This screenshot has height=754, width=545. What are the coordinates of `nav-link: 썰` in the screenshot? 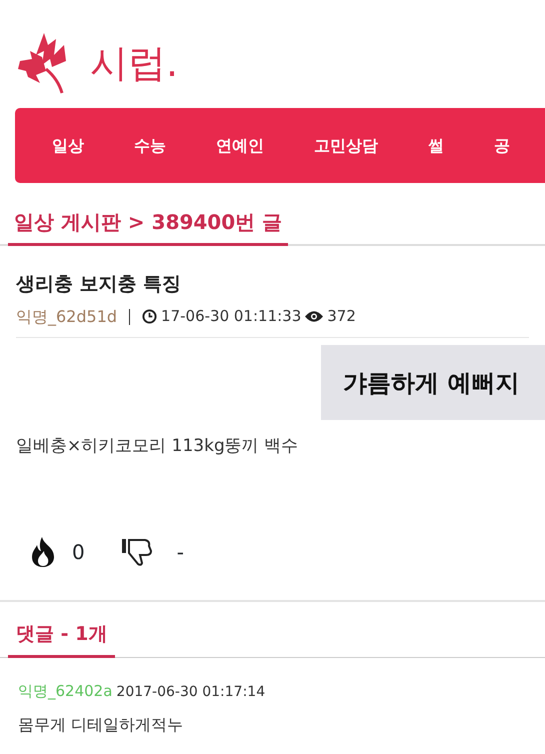 It's located at (436, 146).